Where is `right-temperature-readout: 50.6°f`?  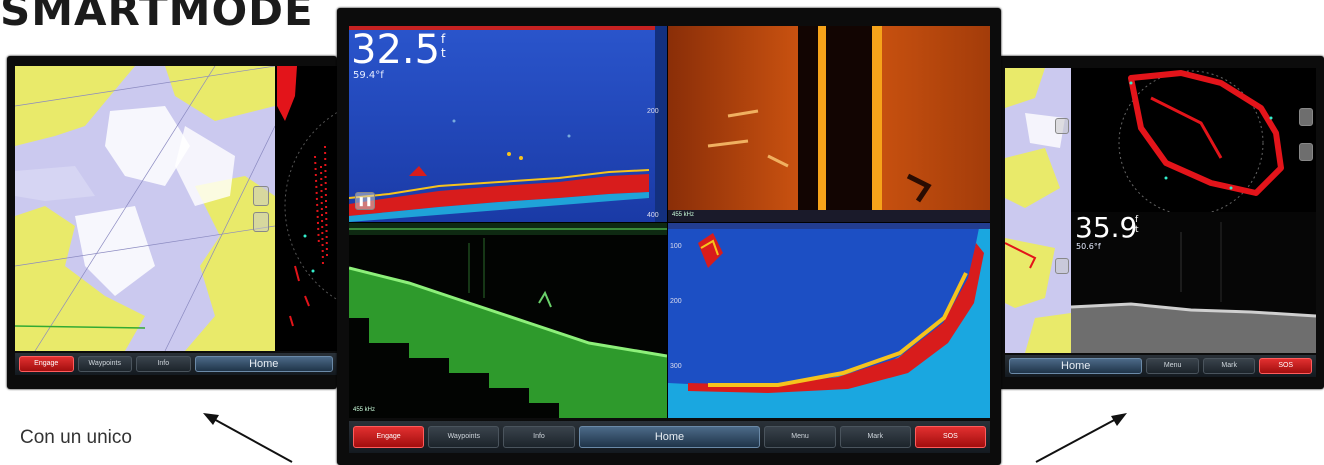
right-temperature-readout: 50.6°f is located at coordinates (1088, 246).